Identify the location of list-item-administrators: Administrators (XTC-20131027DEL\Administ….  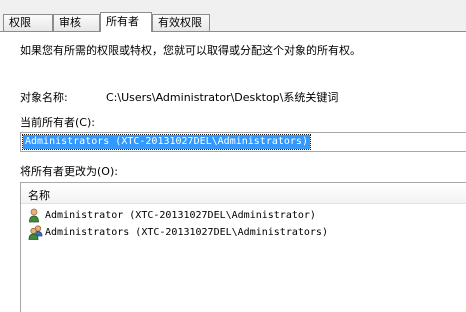
(243, 232).